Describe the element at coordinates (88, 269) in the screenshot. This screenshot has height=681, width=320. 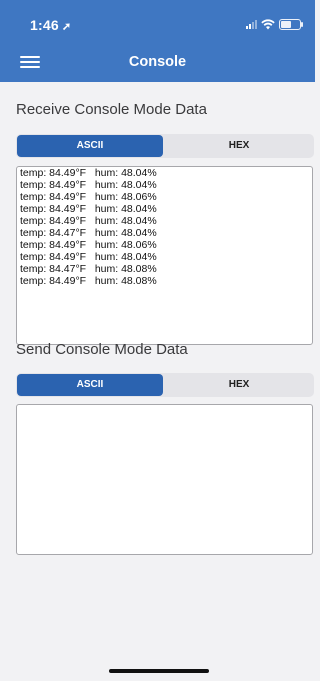
I see `console-line: temp: 84.47°F hum: 48.08%` at that location.